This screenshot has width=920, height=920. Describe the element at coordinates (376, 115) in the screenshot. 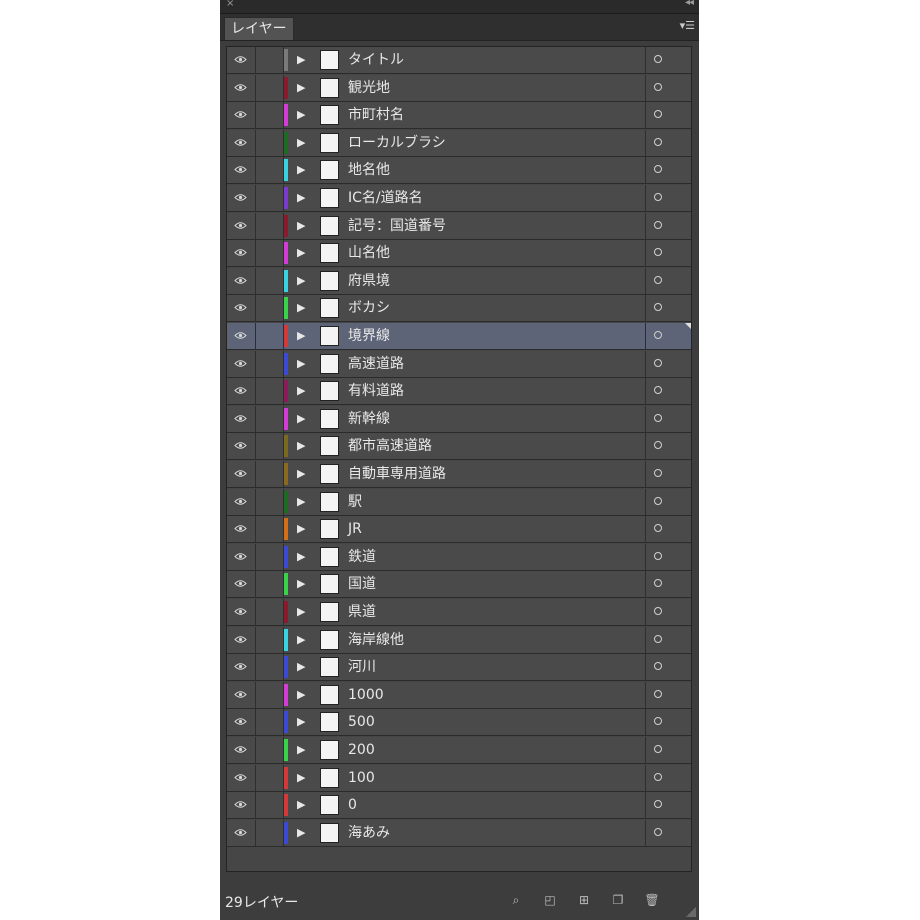

I see `layer-name: 市町村名` at that location.